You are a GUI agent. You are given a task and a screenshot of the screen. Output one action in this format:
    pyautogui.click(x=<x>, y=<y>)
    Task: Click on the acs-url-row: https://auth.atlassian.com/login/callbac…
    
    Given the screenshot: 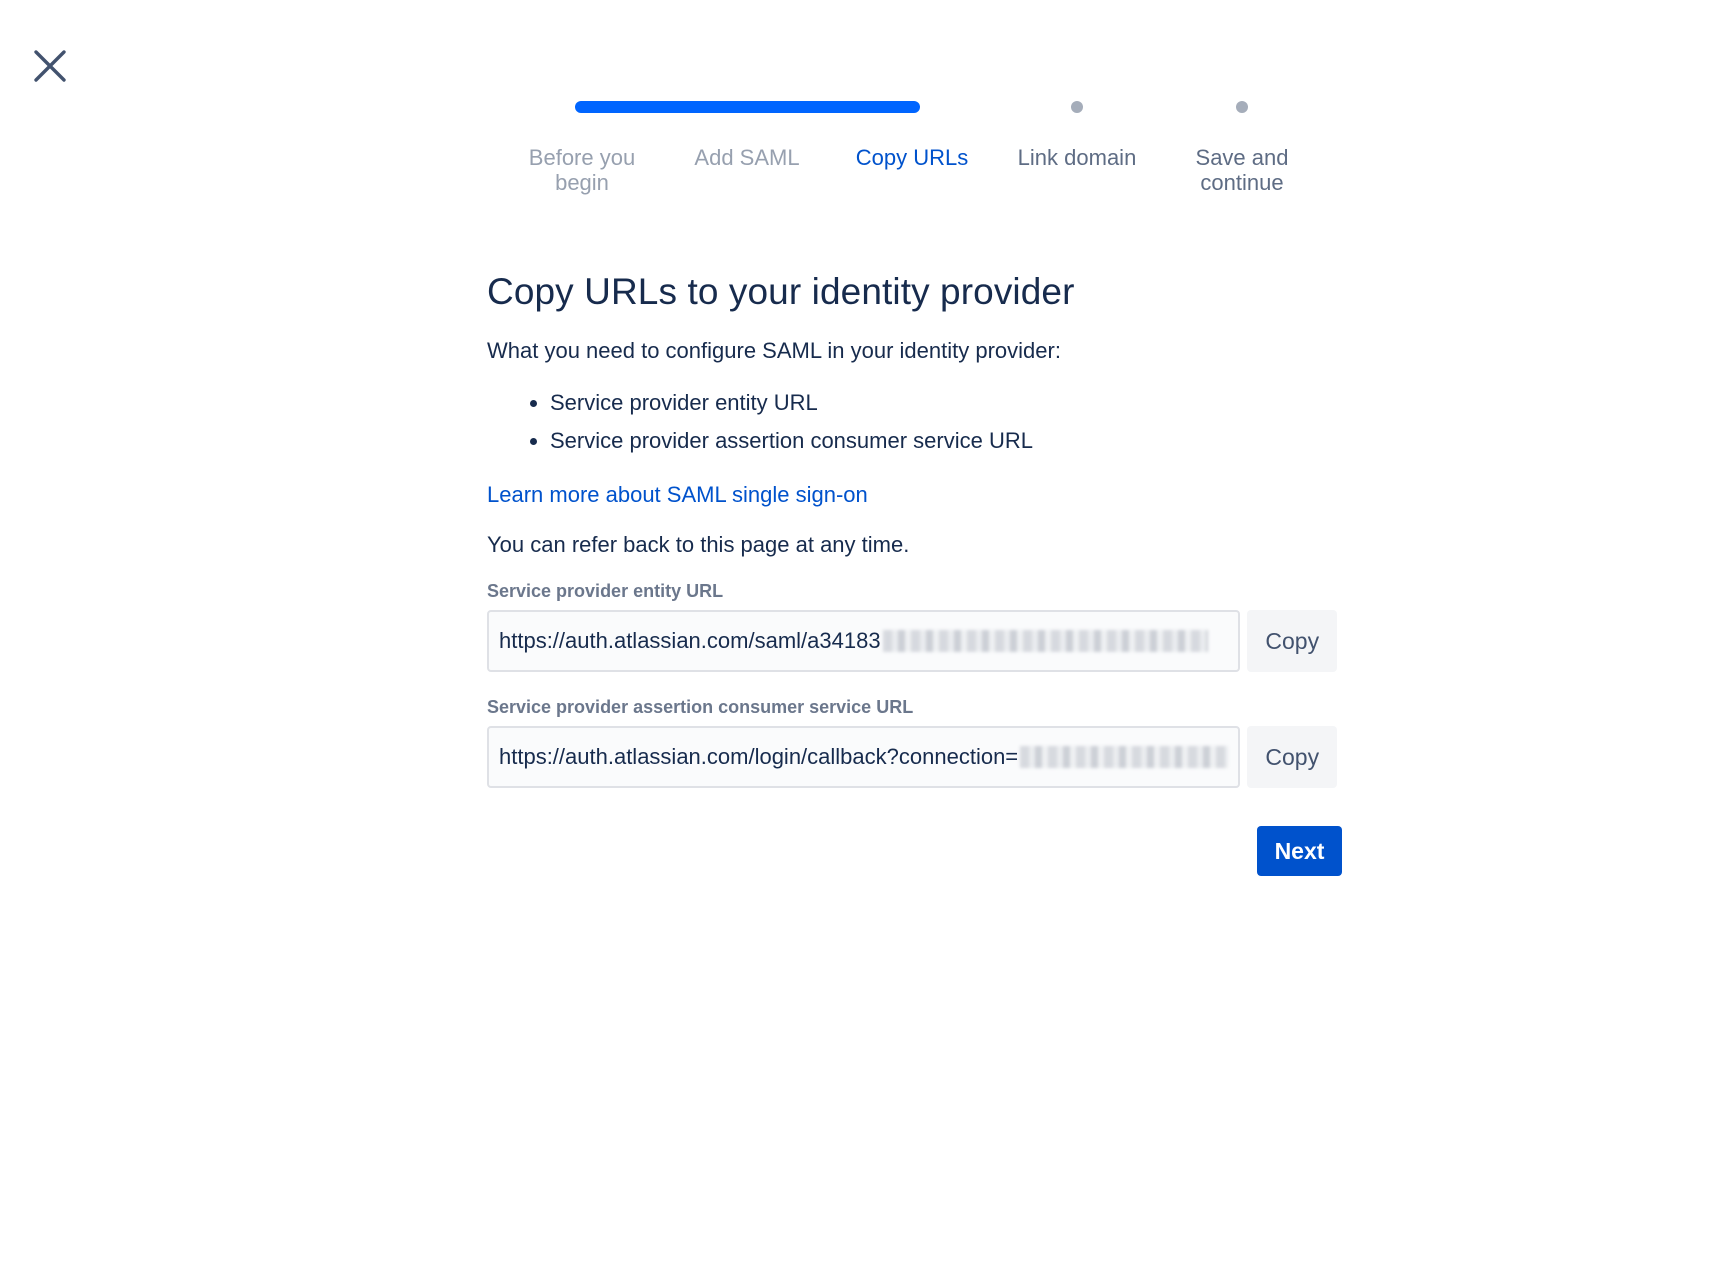 What is the action you would take?
    pyautogui.click(x=912, y=757)
    